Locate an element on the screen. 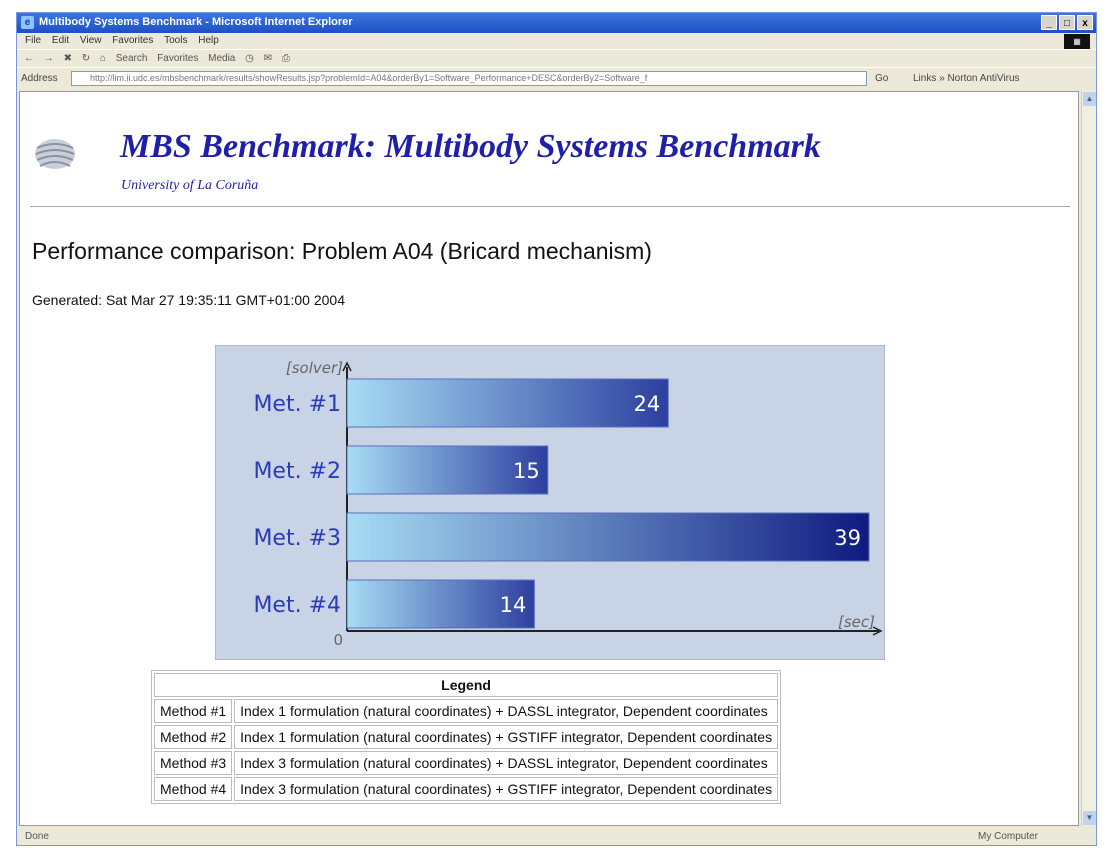 The height and width of the screenshot is (851, 1113). menu-edit: Edit is located at coordinates (60, 40).